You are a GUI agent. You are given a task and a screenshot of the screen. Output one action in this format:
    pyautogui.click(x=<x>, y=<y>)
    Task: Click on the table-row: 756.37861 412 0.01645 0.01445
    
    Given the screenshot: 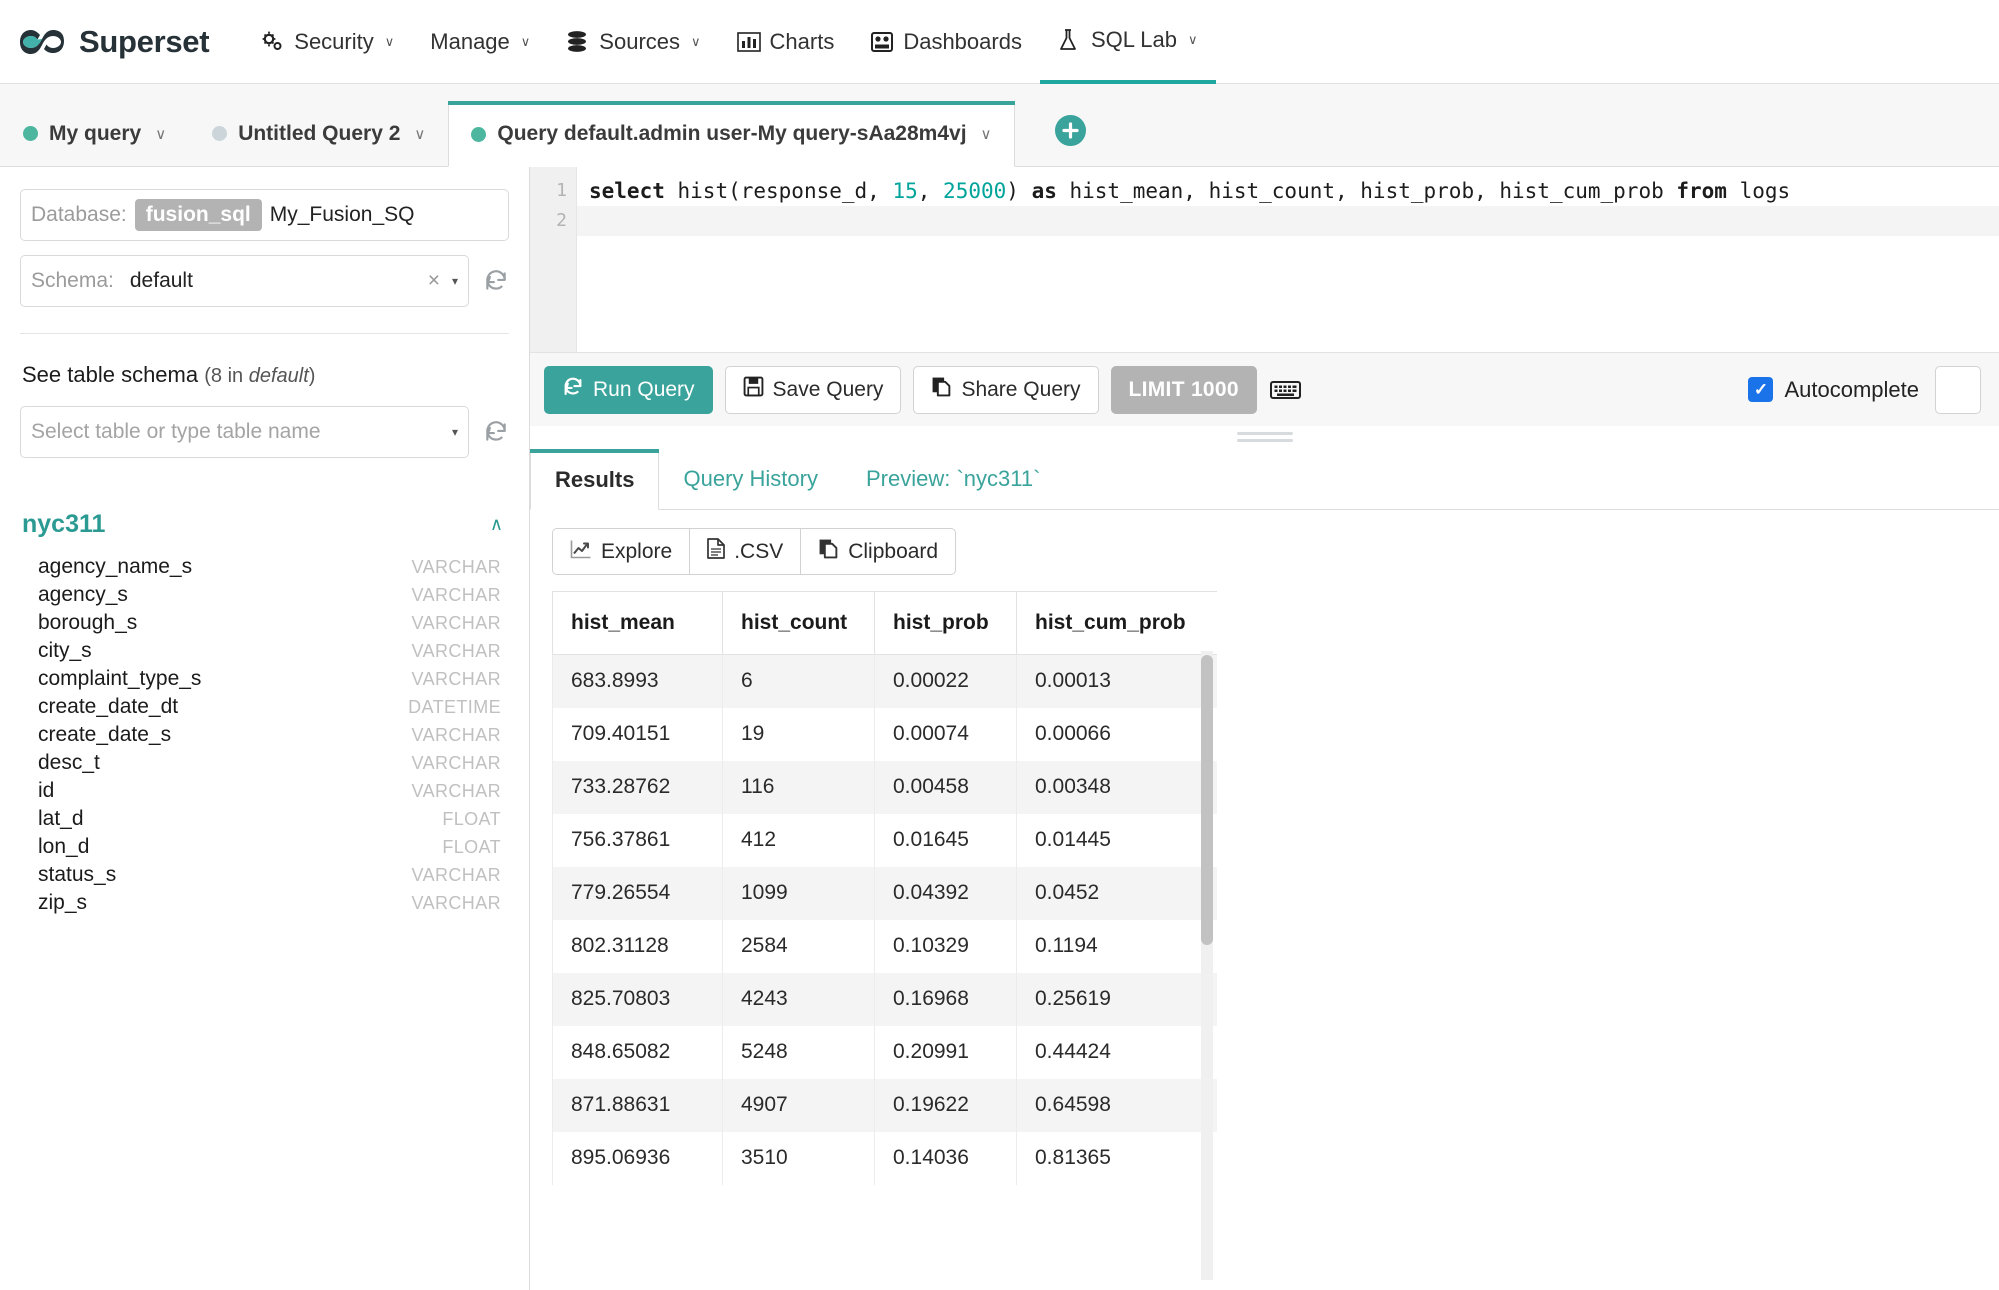 What is the action you would take?
    pyautogui.click(x=884, y=840)
    